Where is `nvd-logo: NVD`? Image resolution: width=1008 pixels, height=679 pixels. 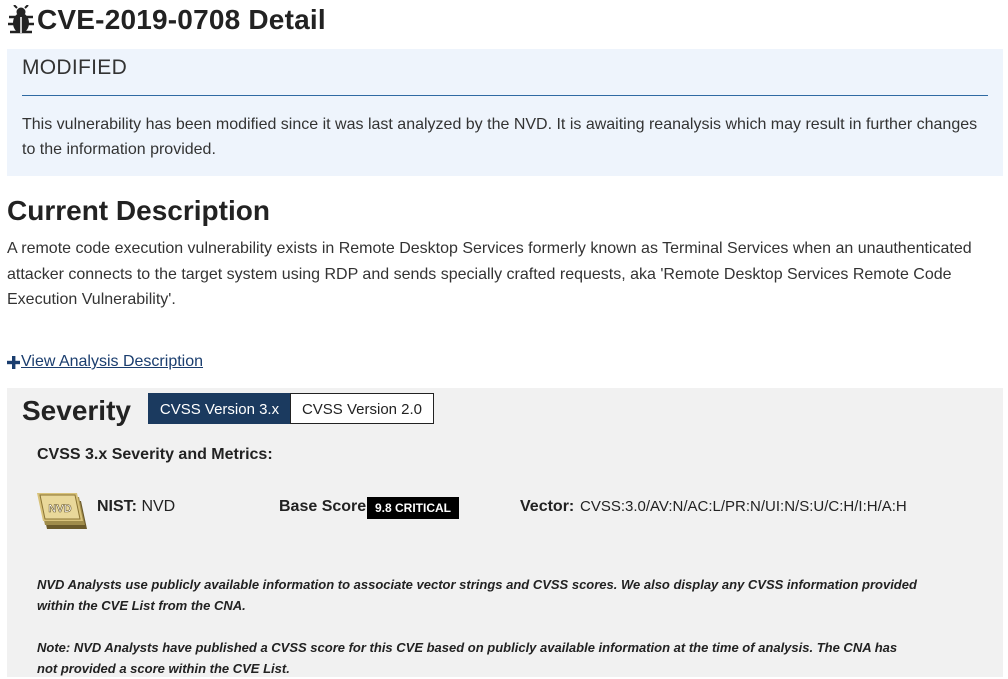 nvd-logo: NVD is located at coordinates (63, 512).